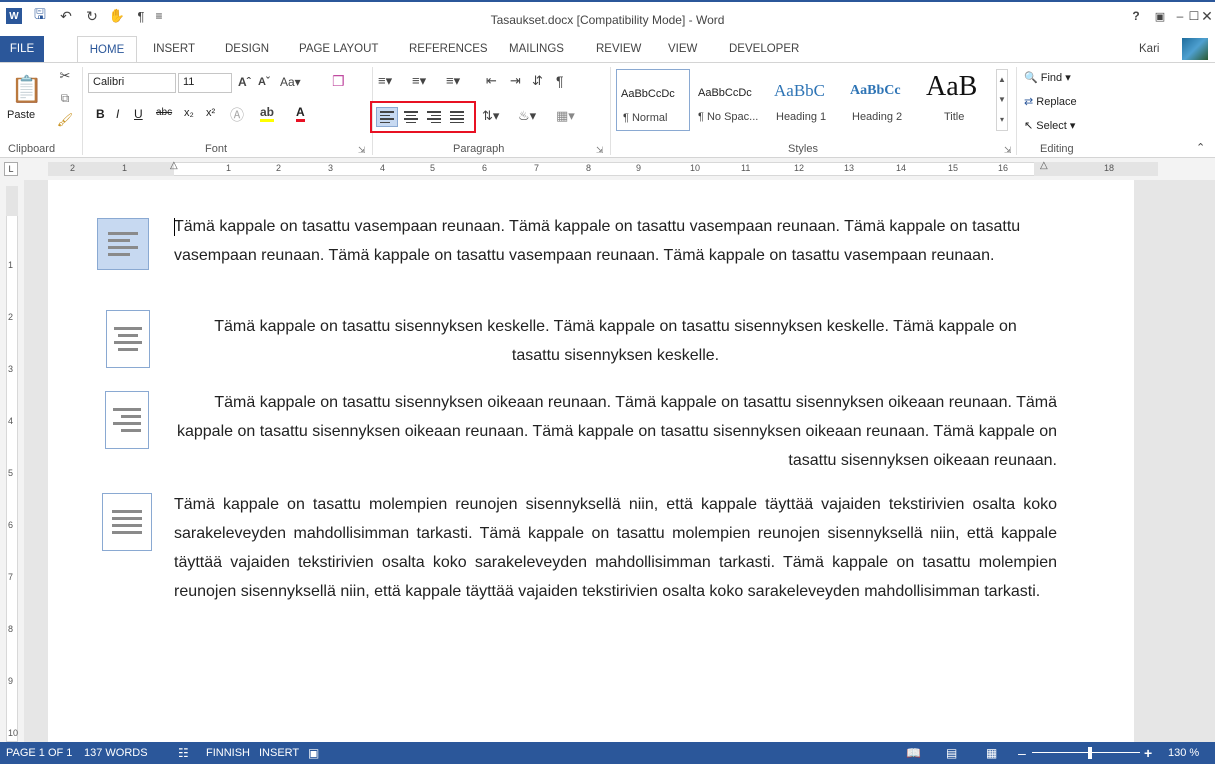 Image resolution: width=1215 pixels, height=764 pixels. Describe the element at coordinates (1200, 147) in the screenshot. I see `collapse-ribbon-icon: ⌃` at that location.